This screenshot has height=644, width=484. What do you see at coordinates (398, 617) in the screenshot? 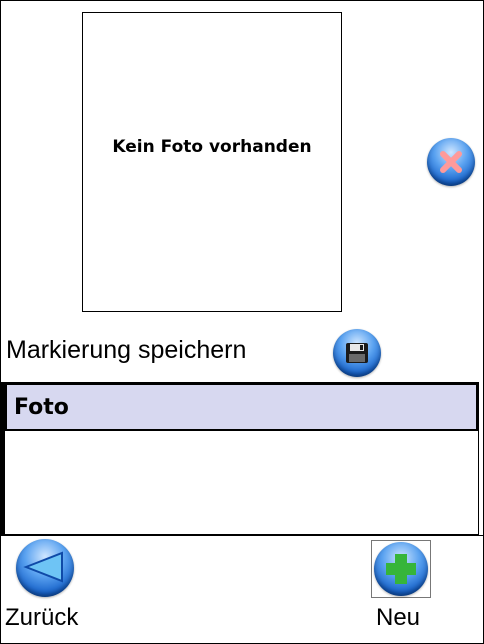
I see `new-label: Neu` at bounding box center [398, 617].